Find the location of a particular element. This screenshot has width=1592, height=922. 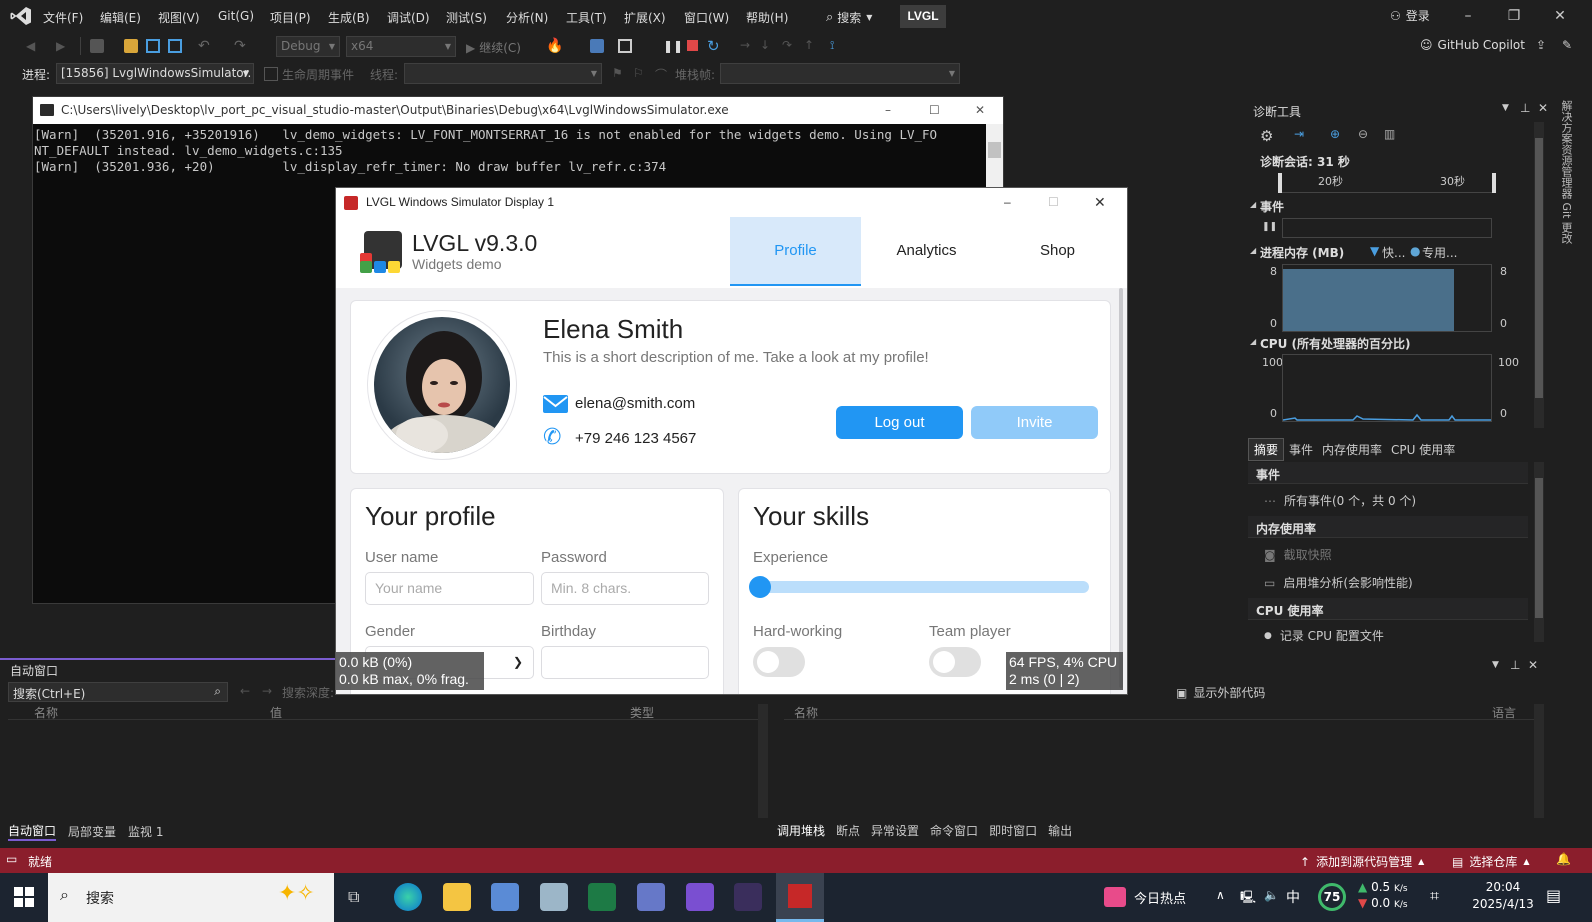

show-external-code-toggle: ▣ 显示外部代码 is located at coordinates (1220, 692).